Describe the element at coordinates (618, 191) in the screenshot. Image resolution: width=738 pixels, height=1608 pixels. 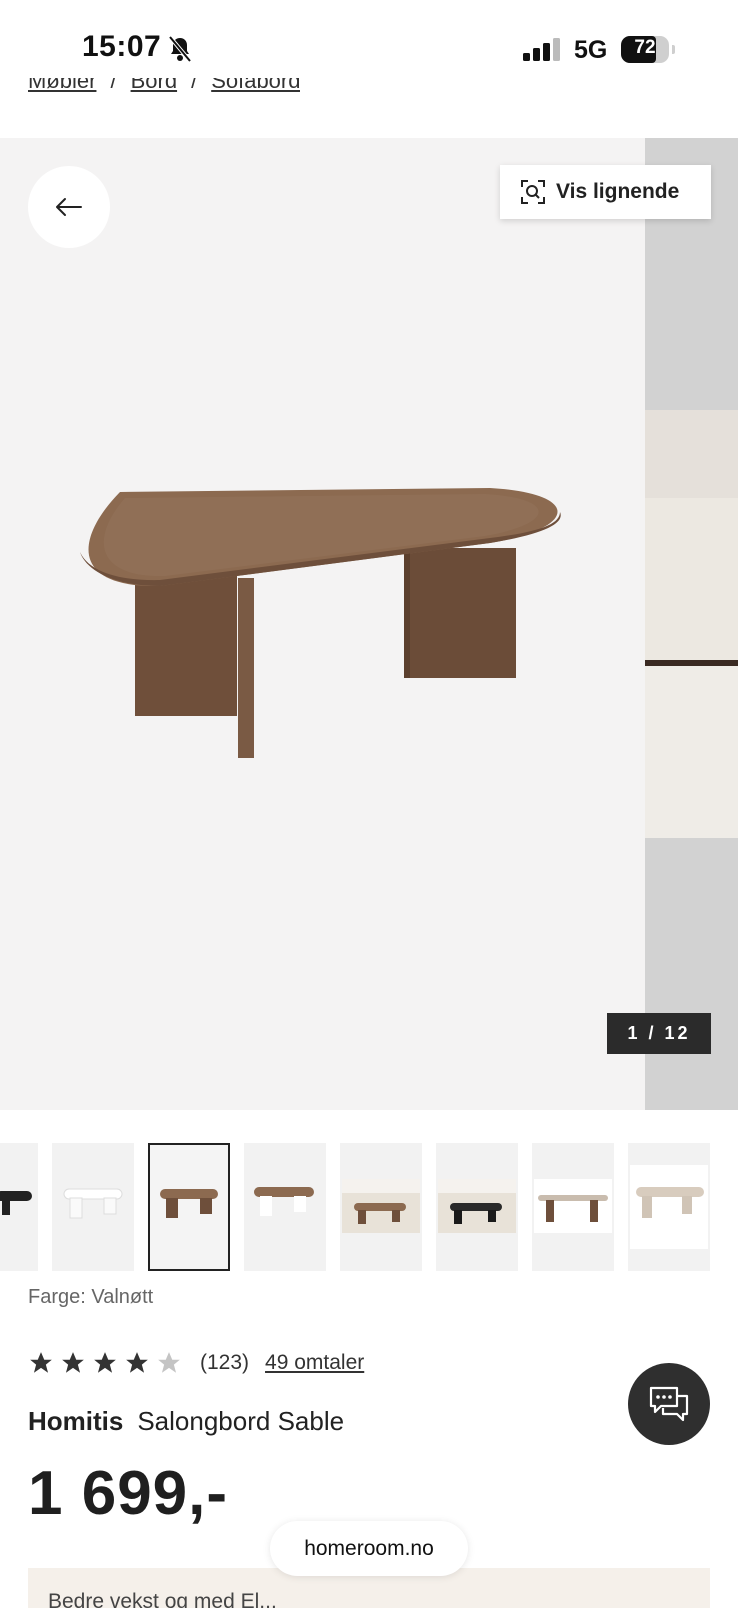
I see `show-similar-label: Vis lignende` at that location.